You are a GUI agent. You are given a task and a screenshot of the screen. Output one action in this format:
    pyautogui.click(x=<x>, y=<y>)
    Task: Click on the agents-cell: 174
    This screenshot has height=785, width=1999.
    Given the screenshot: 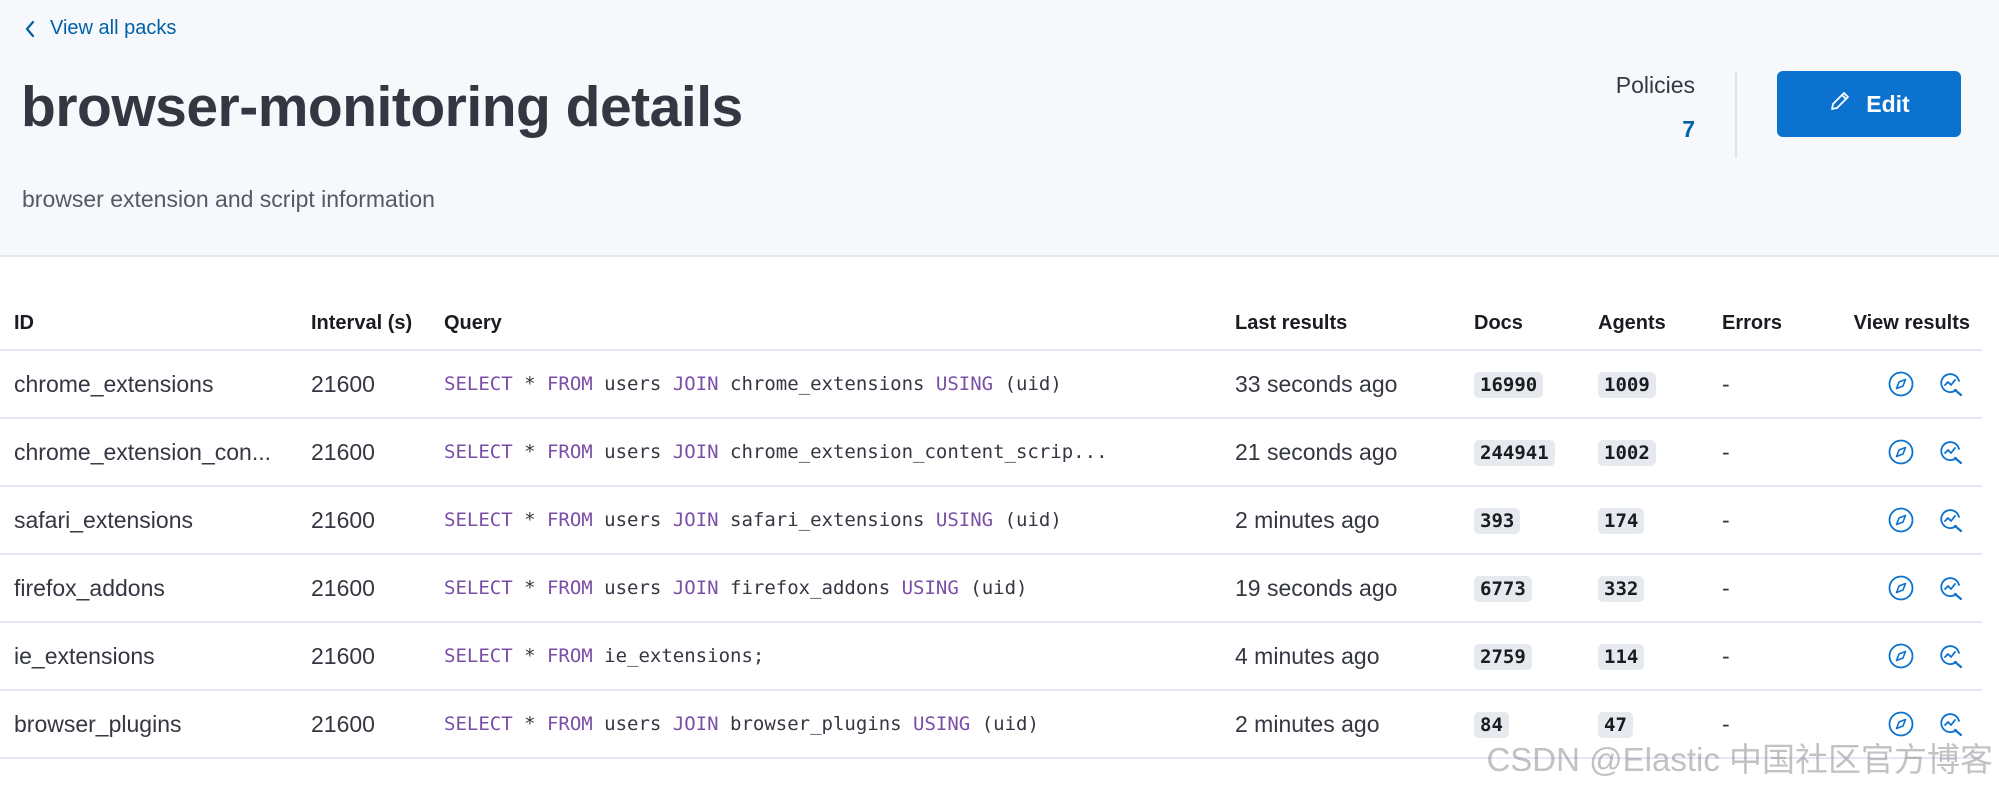 What is the action you would take?
    pyautogui.click(x=1646, y=520)
    